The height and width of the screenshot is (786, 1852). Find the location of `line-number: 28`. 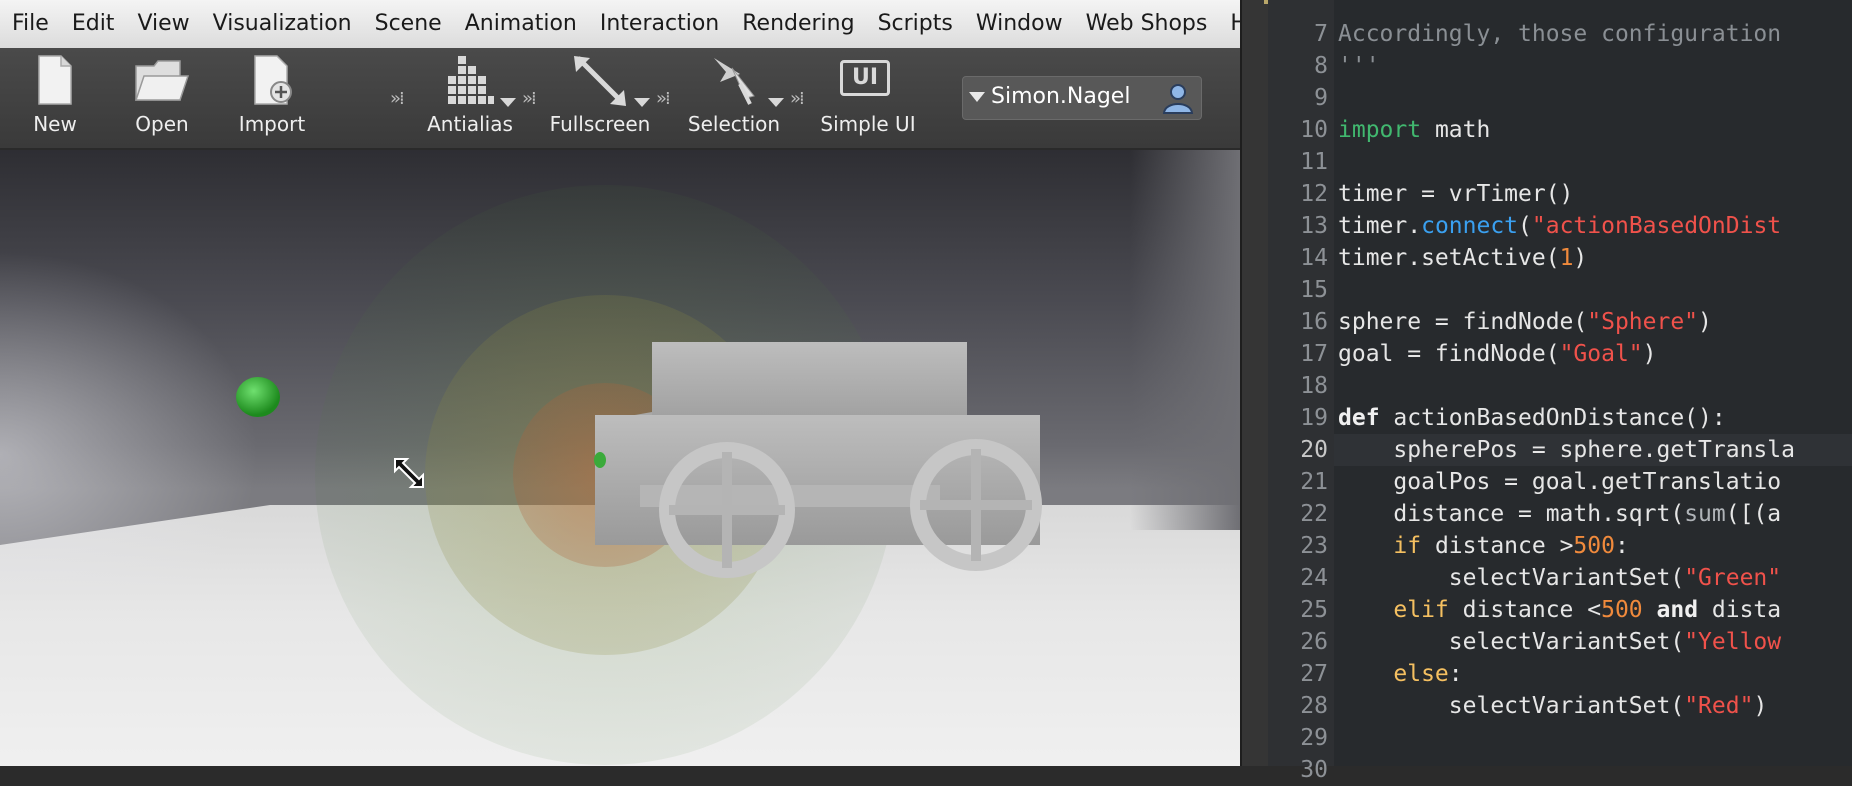

line-number: 28 is located at coordinates (1314, 706).